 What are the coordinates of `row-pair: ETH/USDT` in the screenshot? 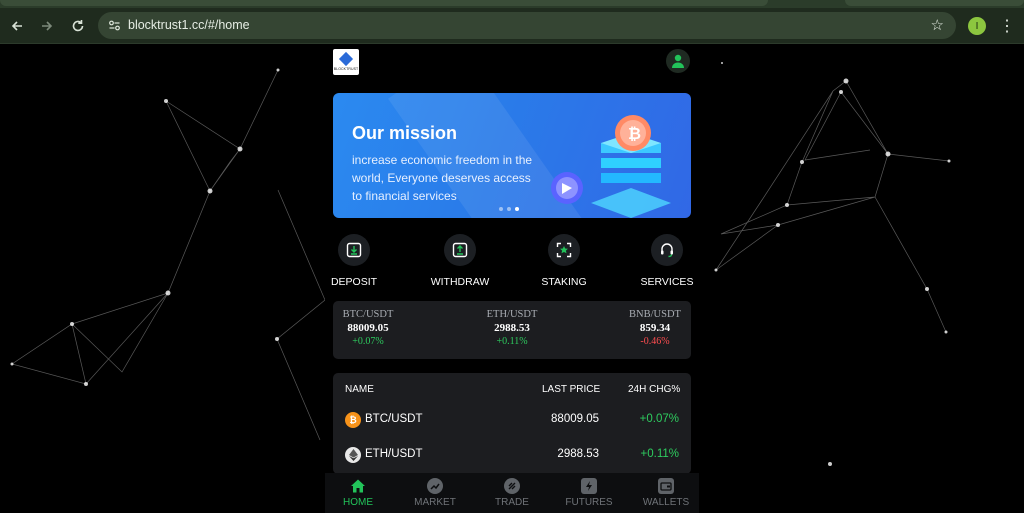 It's located at (394, 454).